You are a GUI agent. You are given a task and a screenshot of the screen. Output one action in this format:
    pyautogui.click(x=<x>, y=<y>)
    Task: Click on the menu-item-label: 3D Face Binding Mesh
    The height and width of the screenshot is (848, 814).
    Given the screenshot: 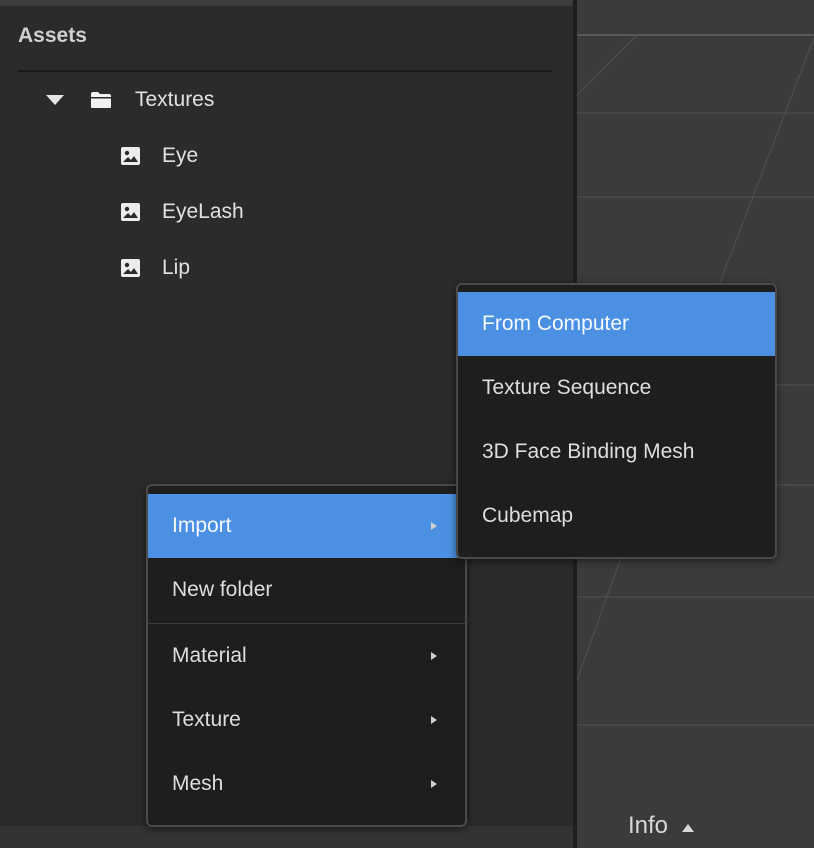 What is the action you would take?
    pyautogui.click(x=588, y=451)
    